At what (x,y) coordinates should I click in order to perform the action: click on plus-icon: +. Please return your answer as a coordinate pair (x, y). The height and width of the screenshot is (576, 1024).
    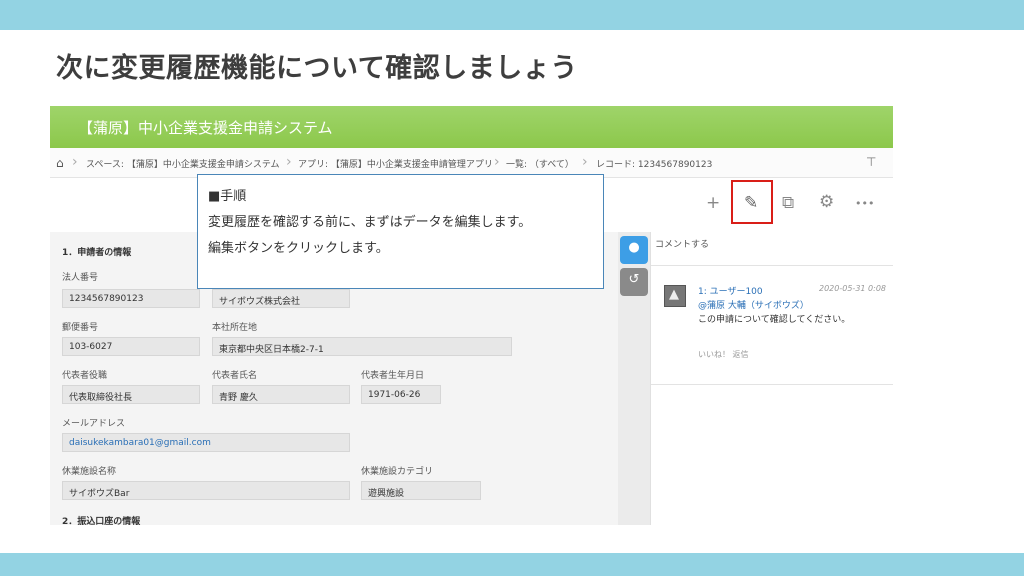
    Looking at the image, I should click on (713, 203).